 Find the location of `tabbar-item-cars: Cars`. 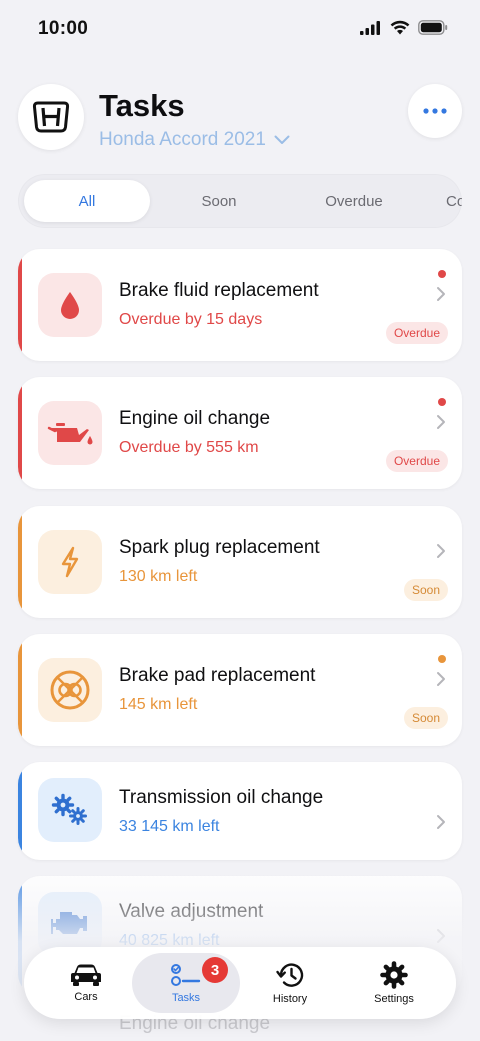

tabbar-item-cars: Cars is located at coordinates (86, 983).